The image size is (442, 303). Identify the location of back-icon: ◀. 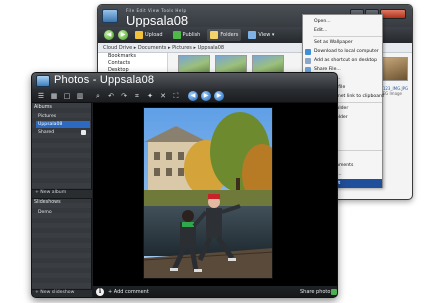
(109, 35).